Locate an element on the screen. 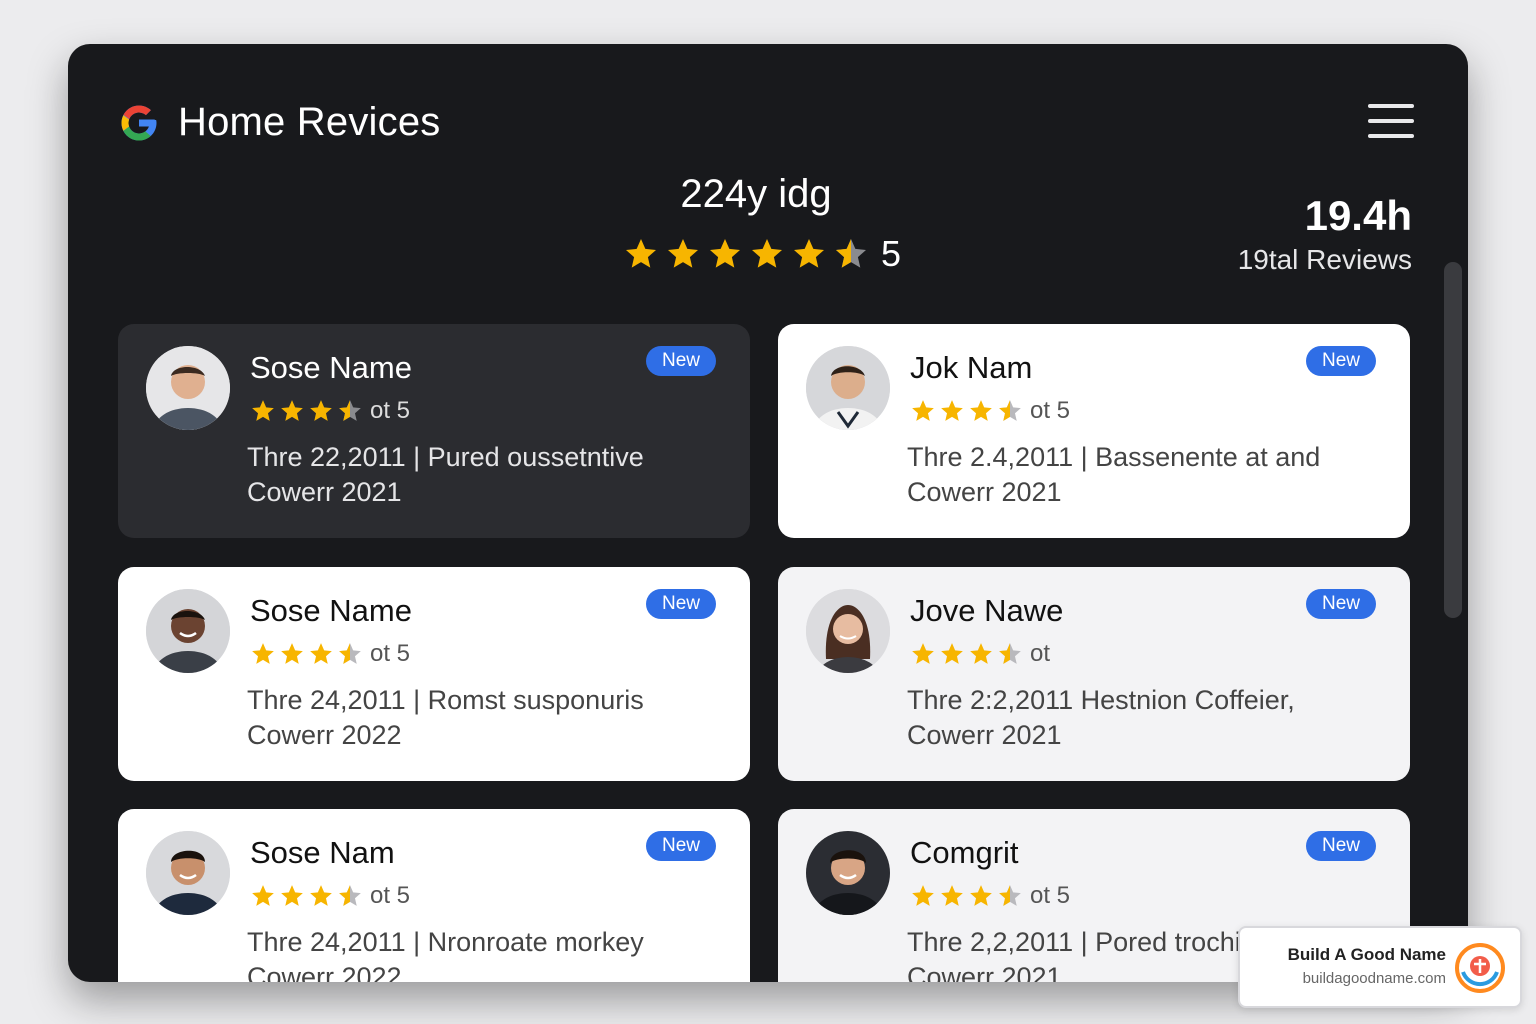  rating-value: 5 is located at coordinates (891, 253).